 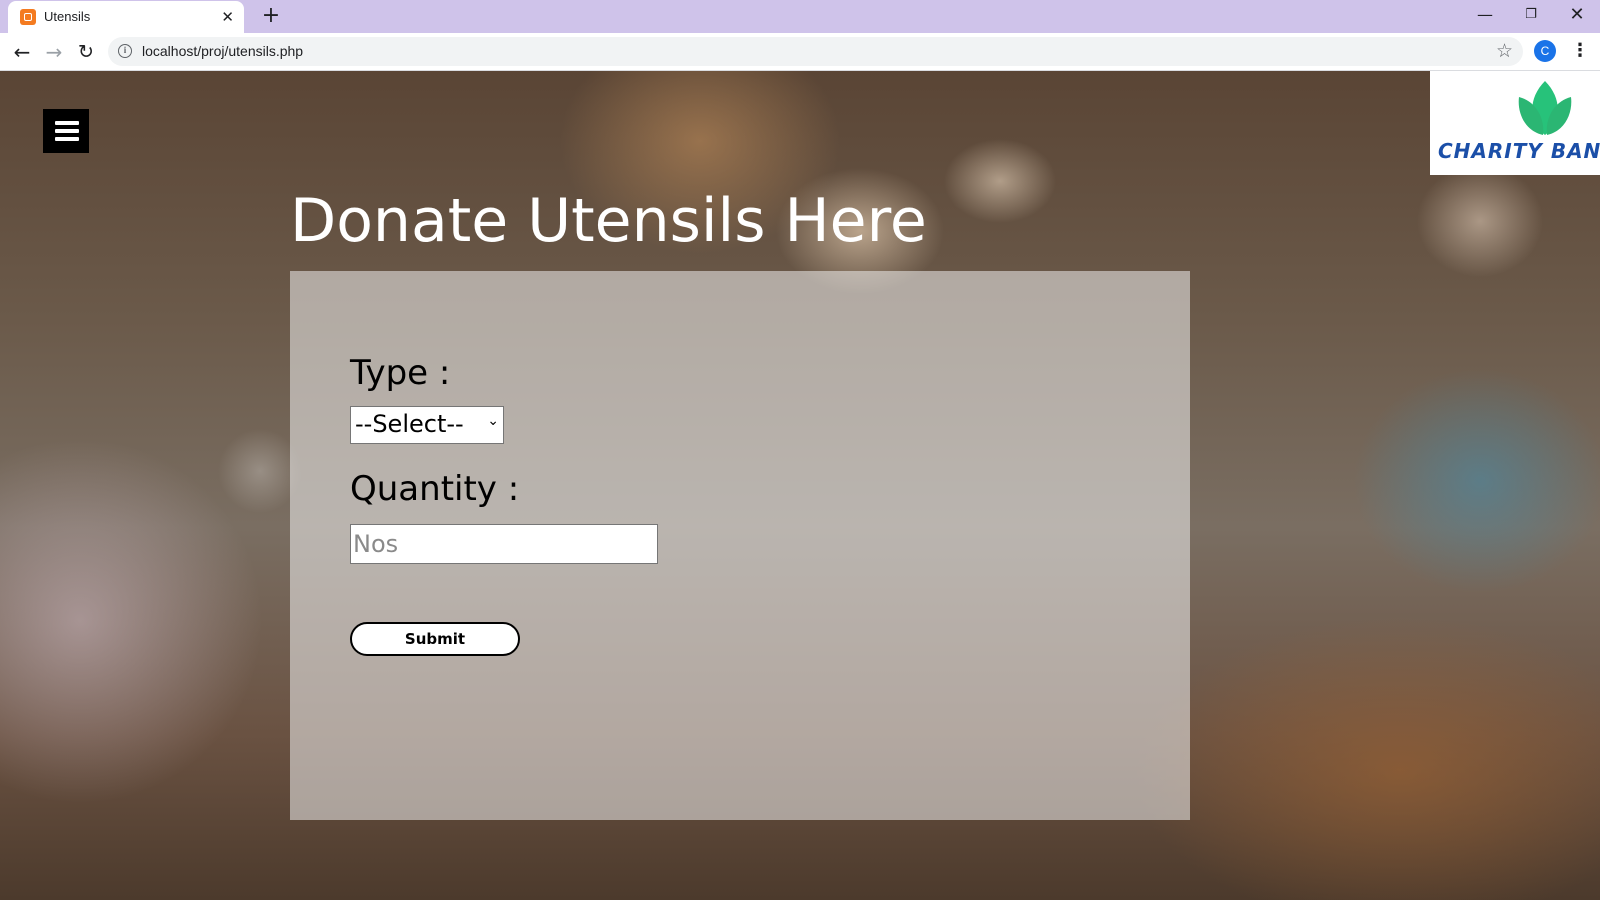 What do you see at coordinates (1531, 15) in the screenshot?
I see `restore-button: ❐` at bounding box center [1531, 15].